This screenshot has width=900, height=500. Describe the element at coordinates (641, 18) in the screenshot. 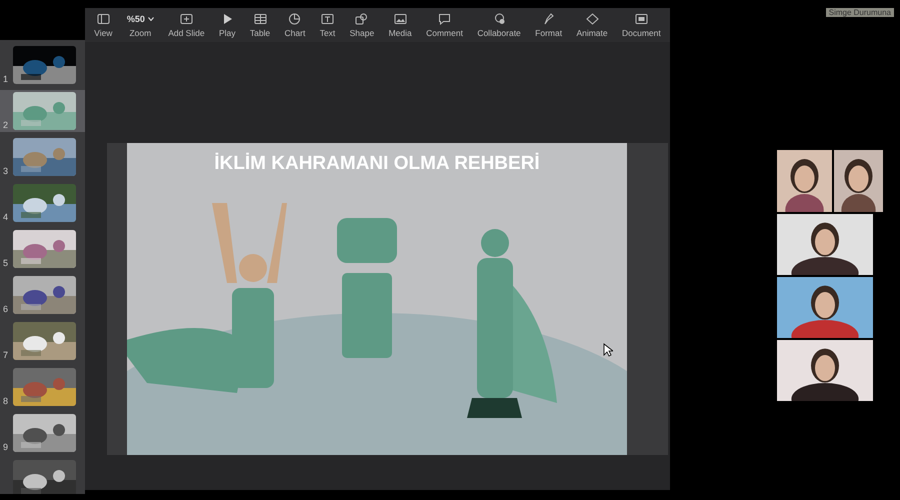

I see `document-icon` at that location.